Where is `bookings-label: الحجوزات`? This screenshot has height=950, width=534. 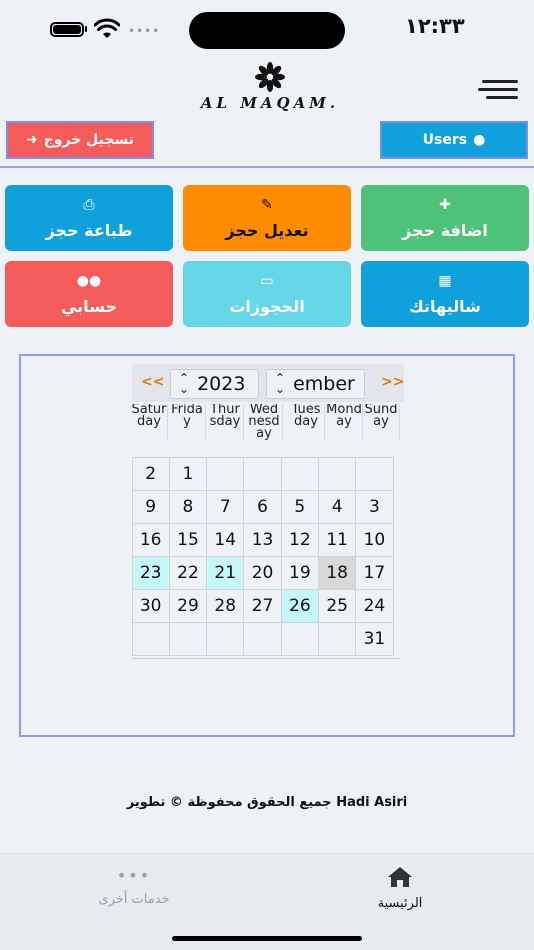 bookings-label: الحجوزات is located at coordinates (267, 306).